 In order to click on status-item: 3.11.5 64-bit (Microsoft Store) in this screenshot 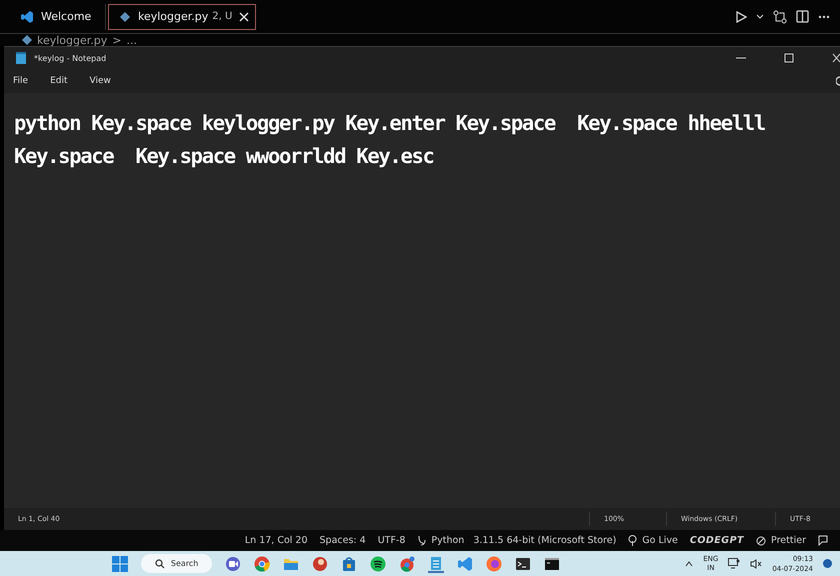, I will do `click(544, 540)`.